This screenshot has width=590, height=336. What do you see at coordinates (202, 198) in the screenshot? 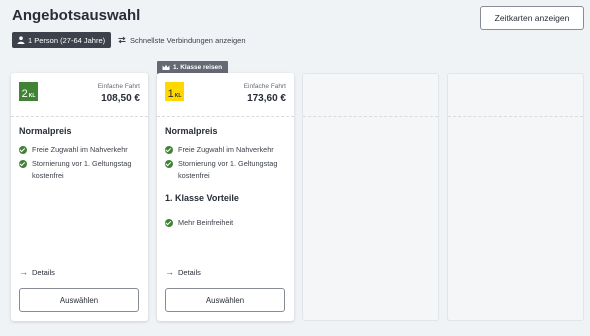
I see `first-class-benefits-title: 1. Klasse Vorteile` at bounding box center [202, 198].